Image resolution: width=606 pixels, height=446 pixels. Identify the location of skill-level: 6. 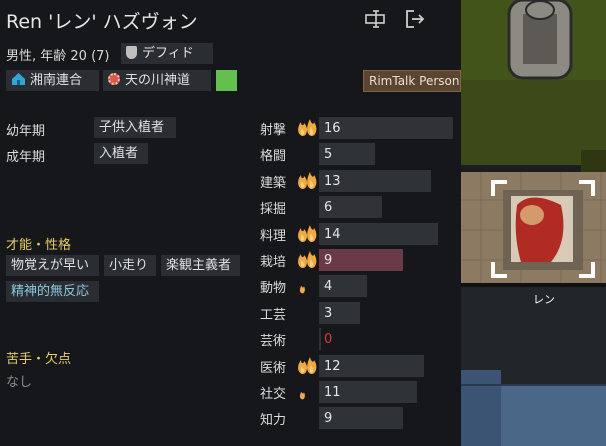
(328, 207).